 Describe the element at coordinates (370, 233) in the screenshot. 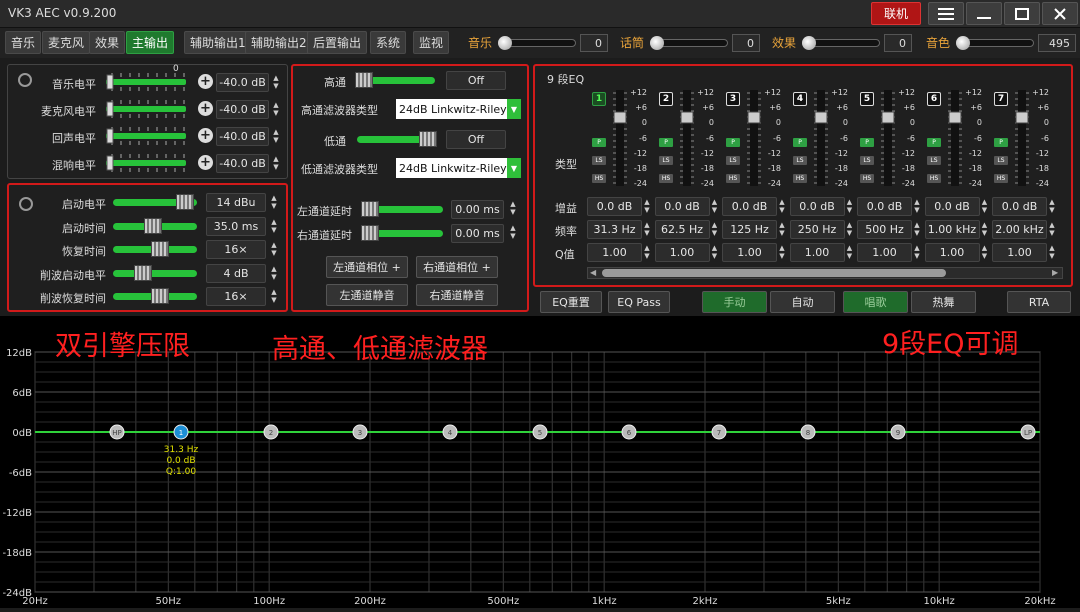

I see `right-delay-thumb` at that location.